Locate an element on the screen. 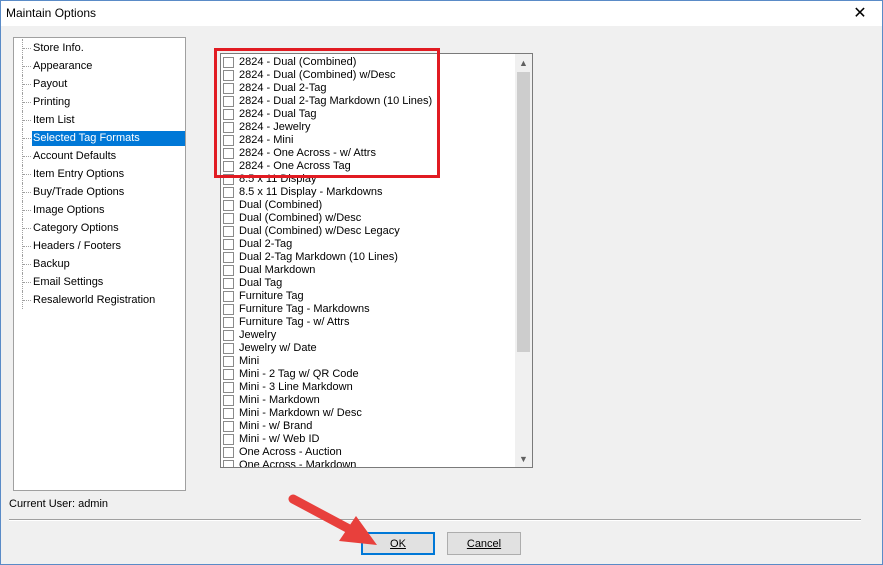  list-item: Mini - 3 Line Markdown is located at coordinates (369, 387).